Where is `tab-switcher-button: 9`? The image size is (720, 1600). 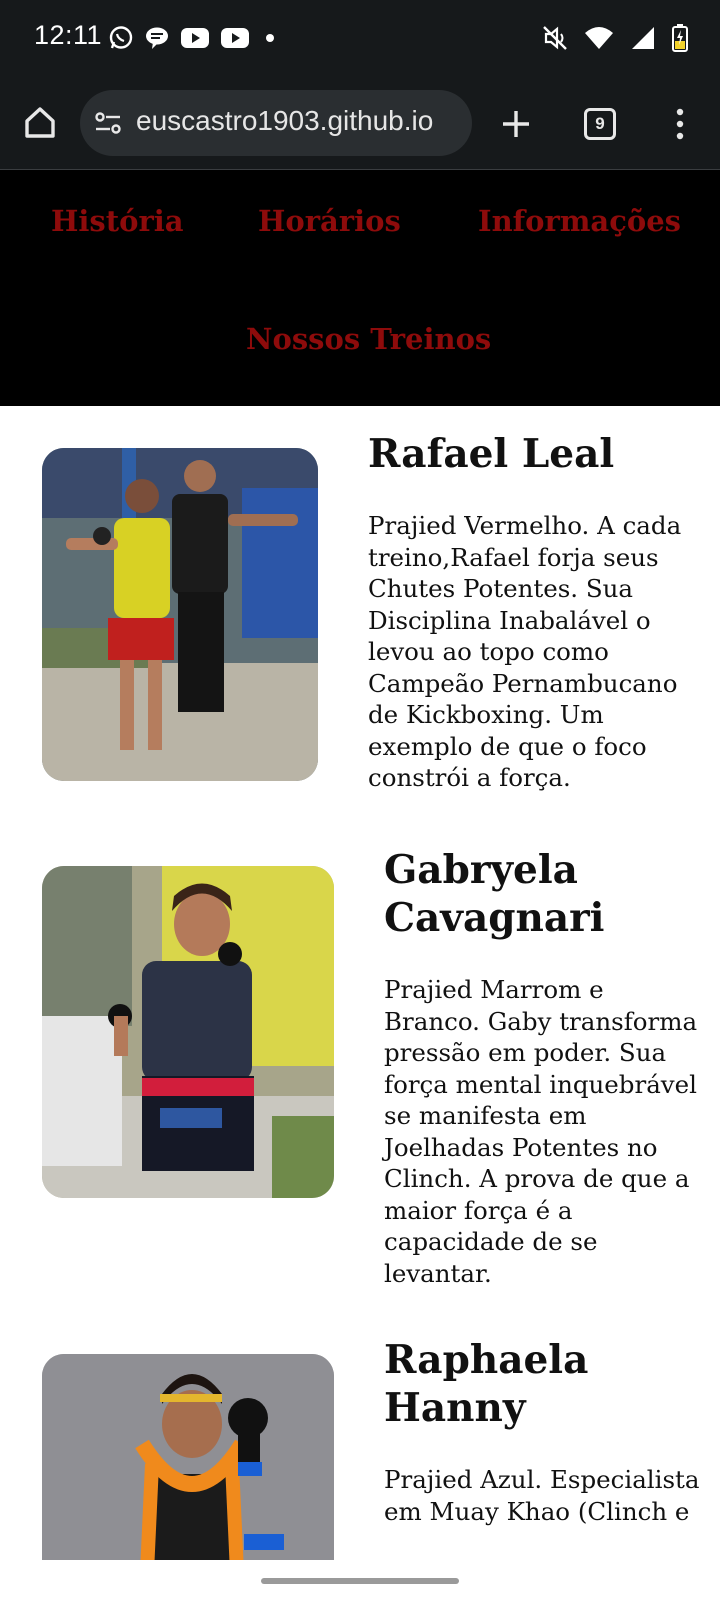 tab-switcher-button: 9 is located at coordinates (600, 124).